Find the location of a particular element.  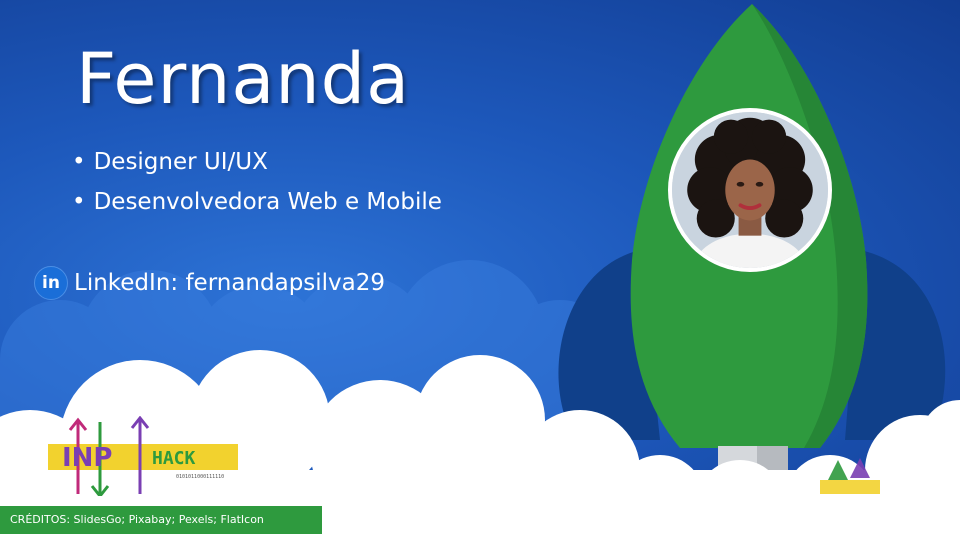

profile-photo is located at coordinates (750, 190).